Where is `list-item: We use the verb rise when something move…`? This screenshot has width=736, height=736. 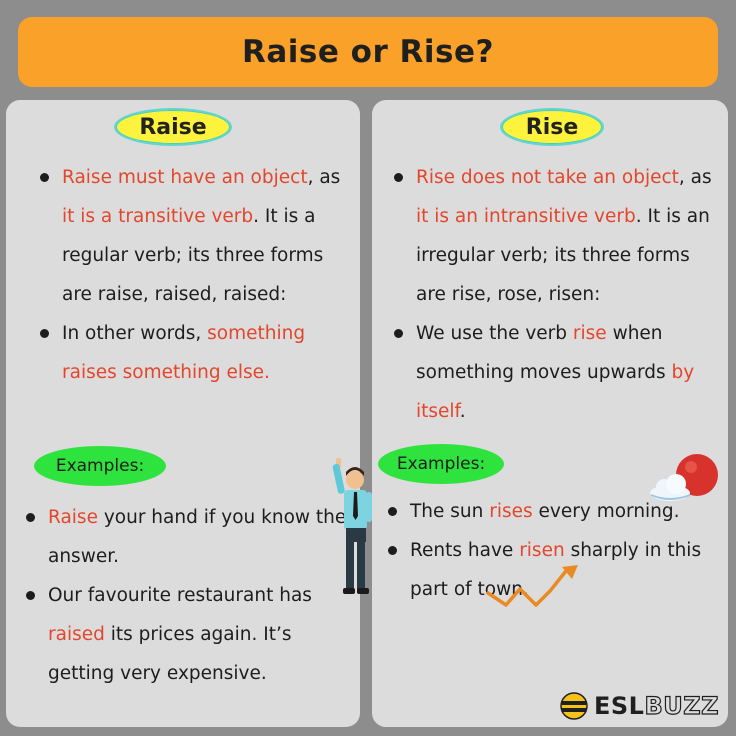 list-item: We use the verb rise when something move… is located at coordinates (559, 372).